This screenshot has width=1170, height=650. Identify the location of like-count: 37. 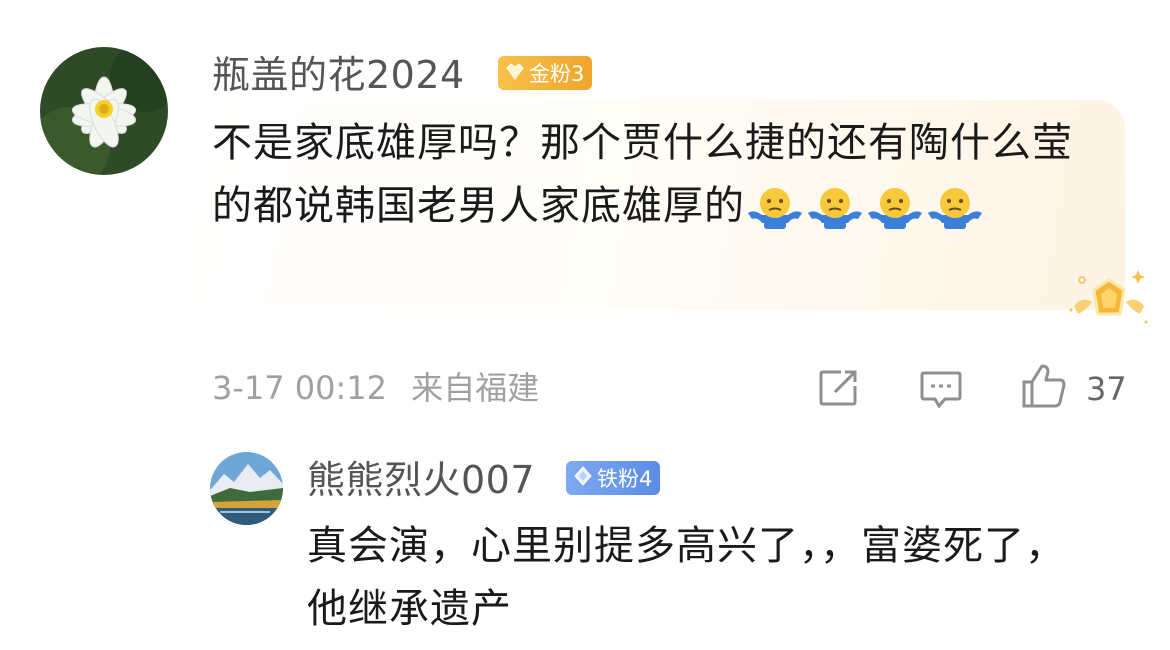
(1106, 389).